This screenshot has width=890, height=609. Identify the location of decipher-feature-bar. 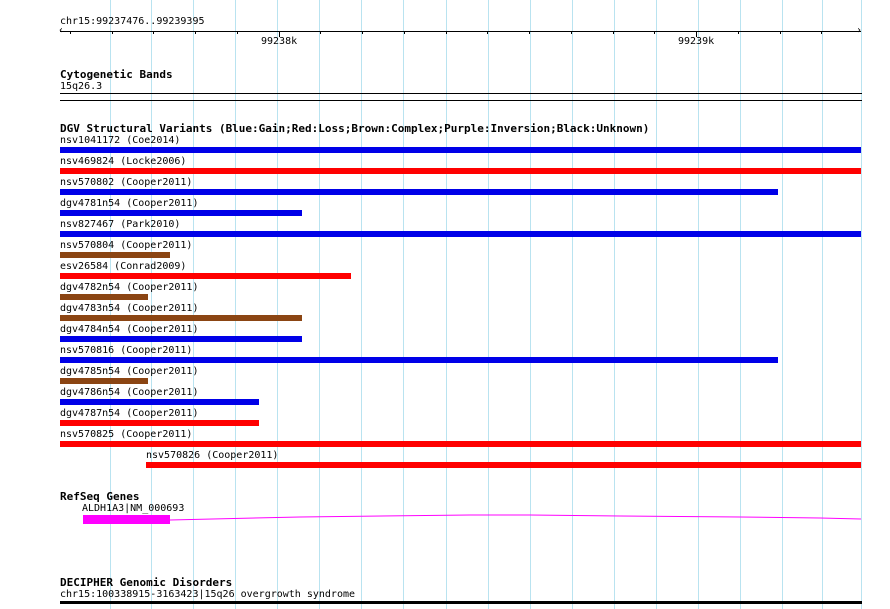
(461, 602).